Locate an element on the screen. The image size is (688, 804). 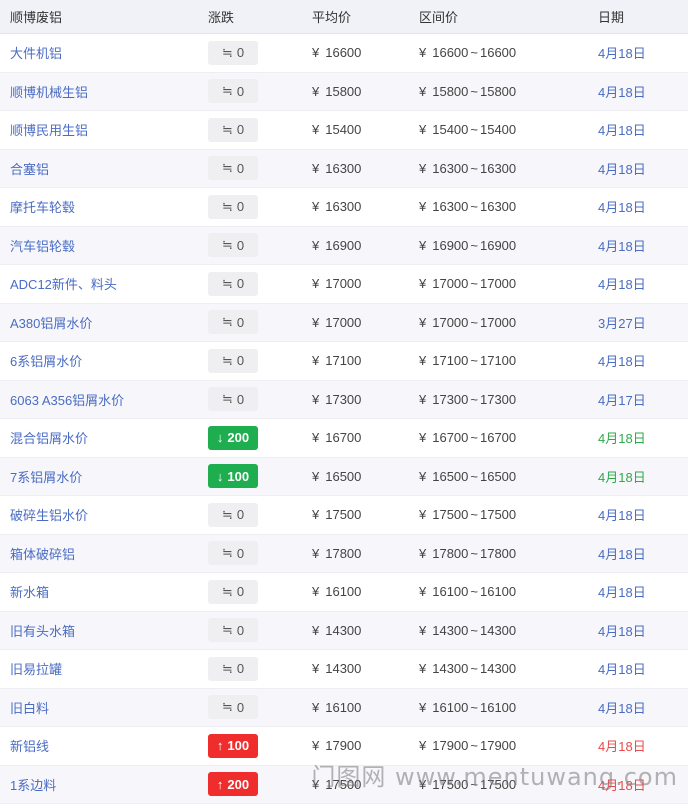
material-name-link: 大件机铝 is located at coordinates (105, 53).